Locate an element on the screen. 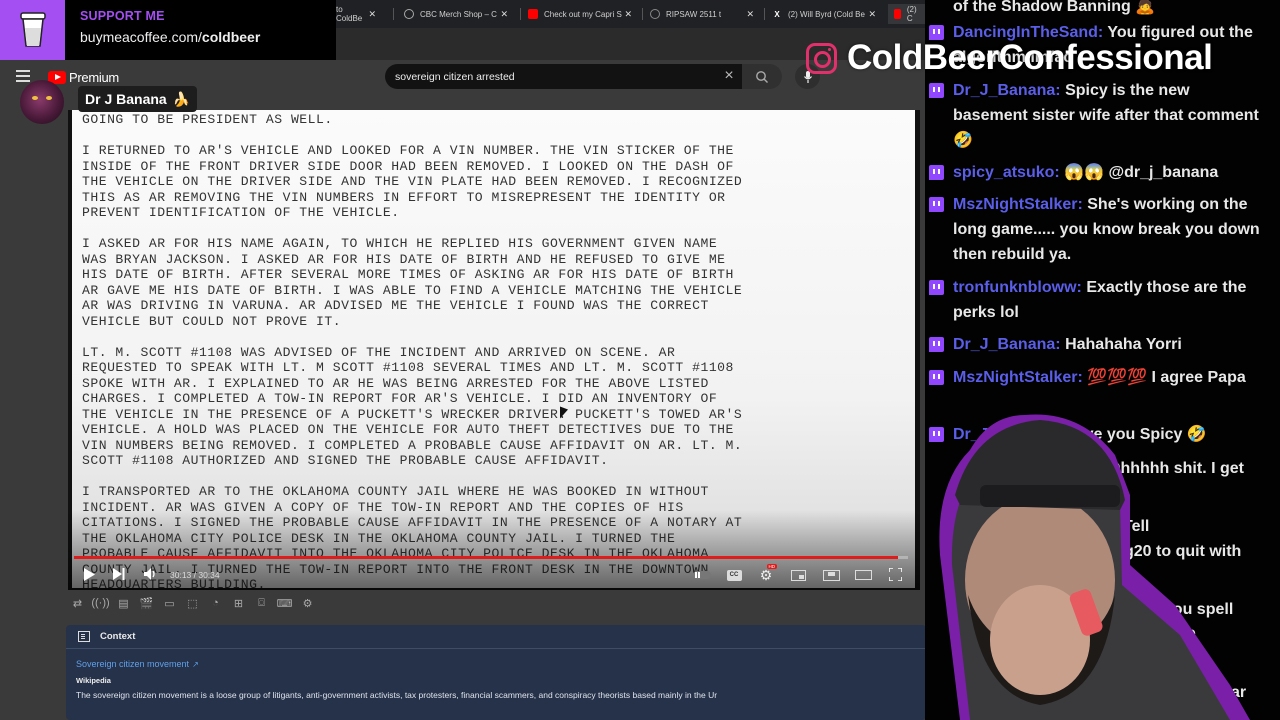 The width and height of the screenshot is (1280, 720). instagram-icon is located at coordinates (821, 58).